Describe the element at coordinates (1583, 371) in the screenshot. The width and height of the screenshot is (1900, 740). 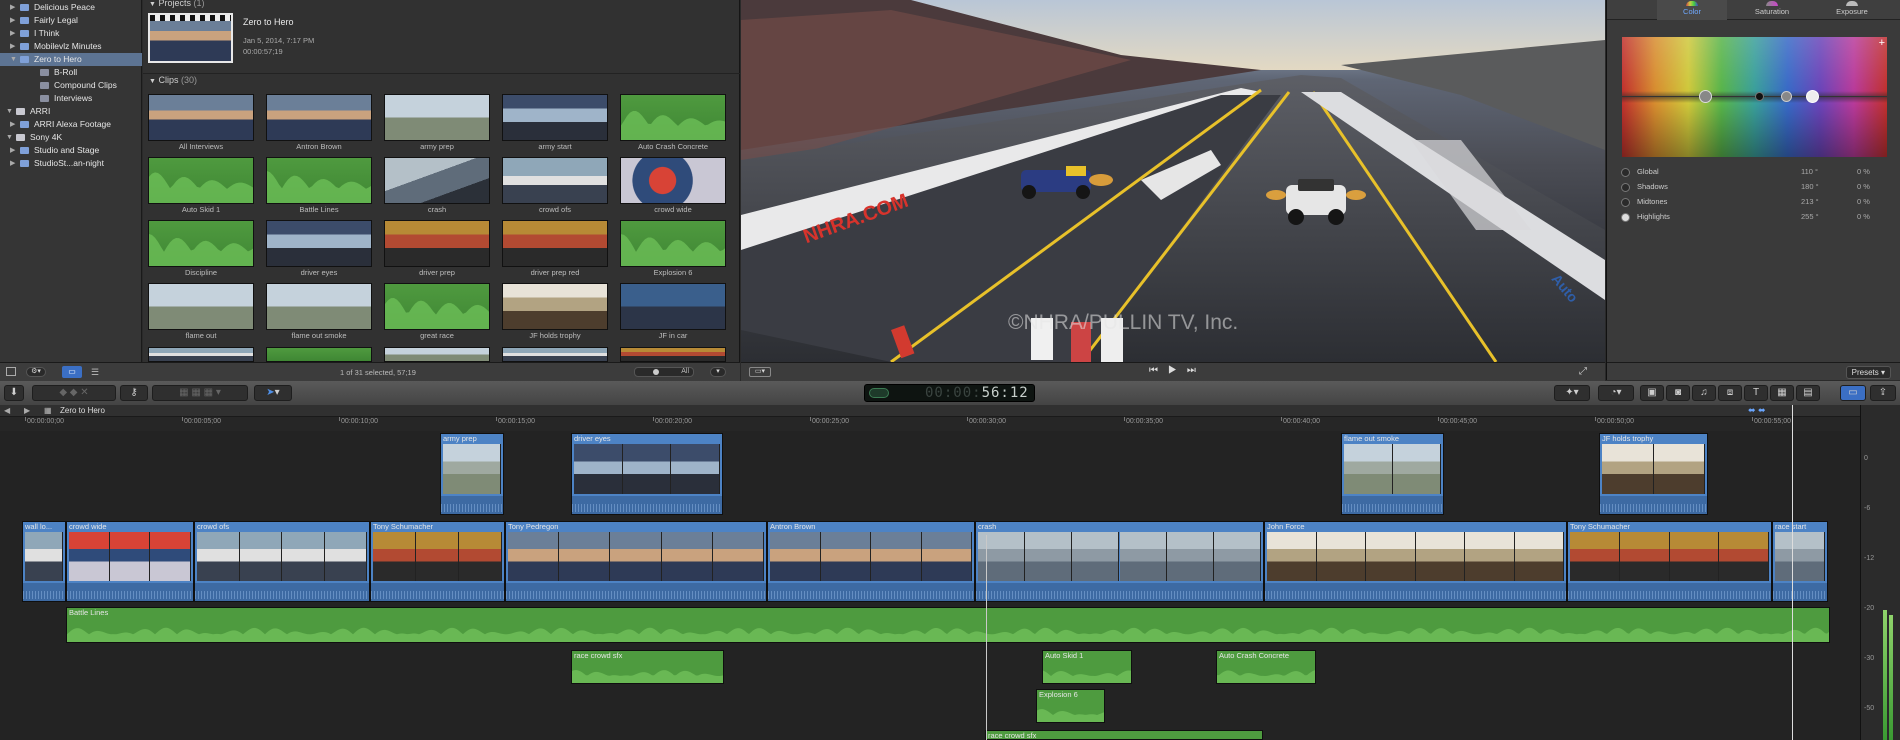
I see `fullscreen-icon: ⤢` at that location.